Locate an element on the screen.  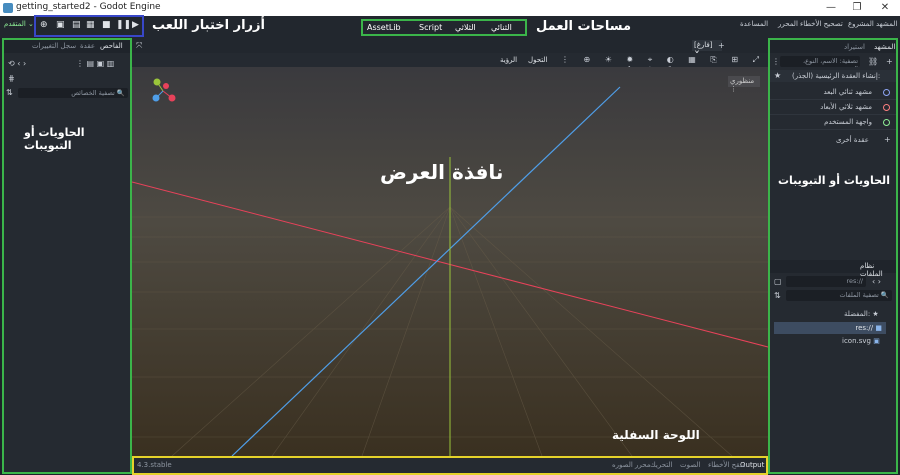
inspector-tools-icon: ⋮ ▤ ▣ ▥ is located at coordinates (95, 63).